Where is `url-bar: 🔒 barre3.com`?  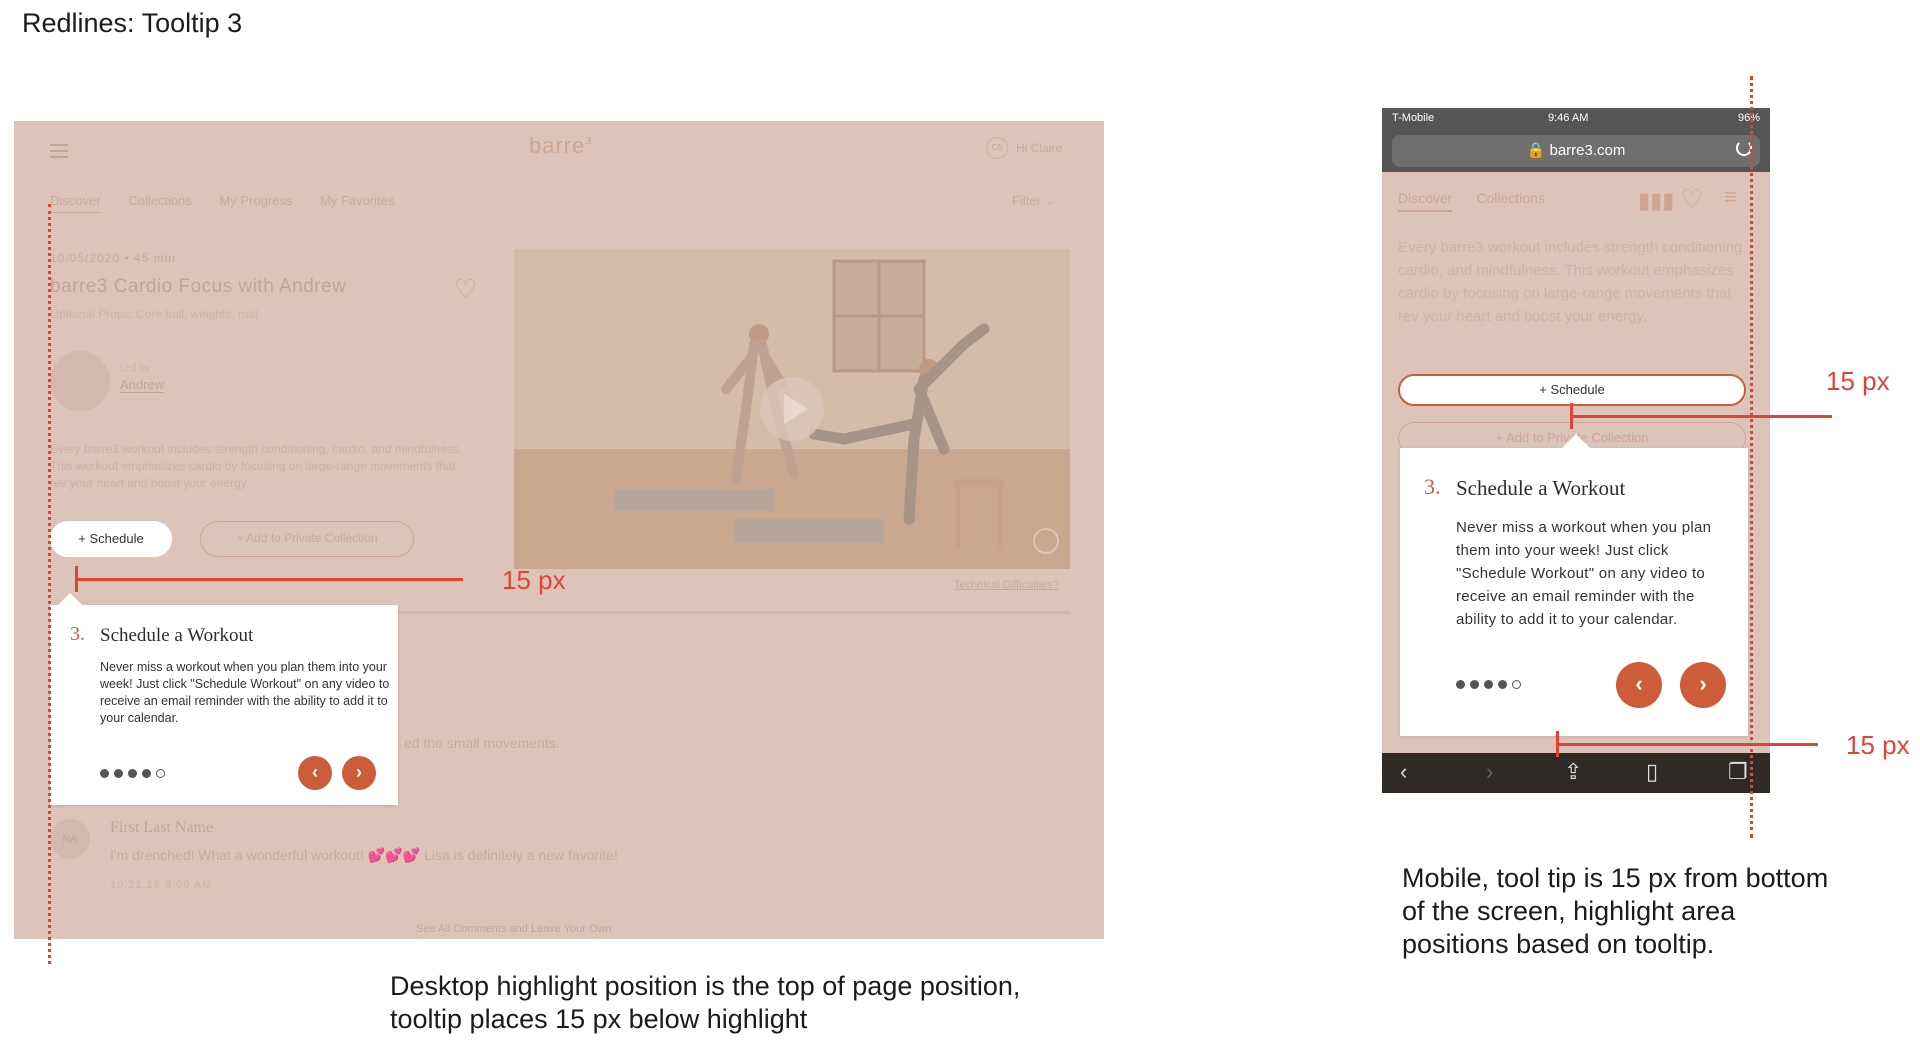
url-bar: 🔒 barre3.com is located at coordinates (1576, 151).